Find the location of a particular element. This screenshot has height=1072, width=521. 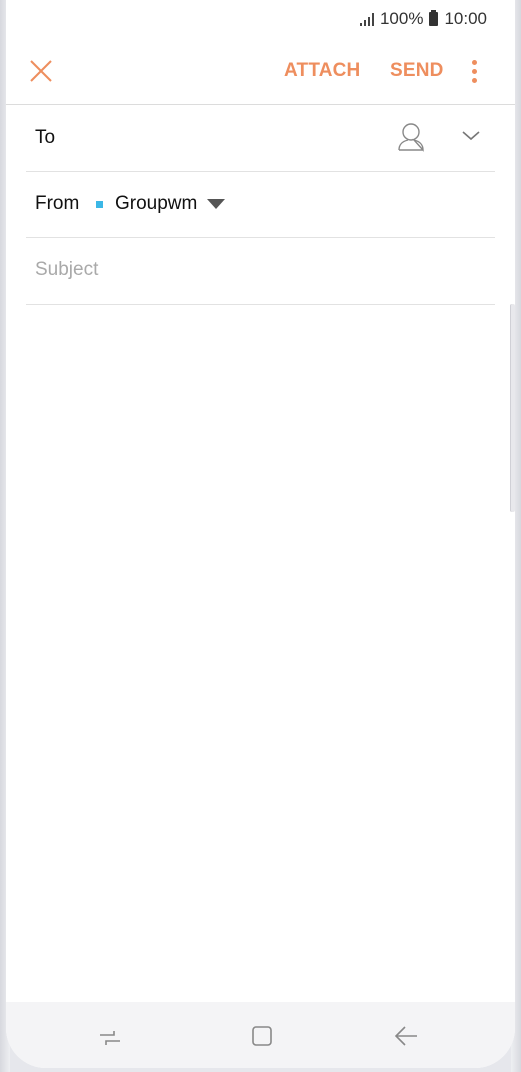

from-row: From Groupwm is located at coordinates (260, 204).